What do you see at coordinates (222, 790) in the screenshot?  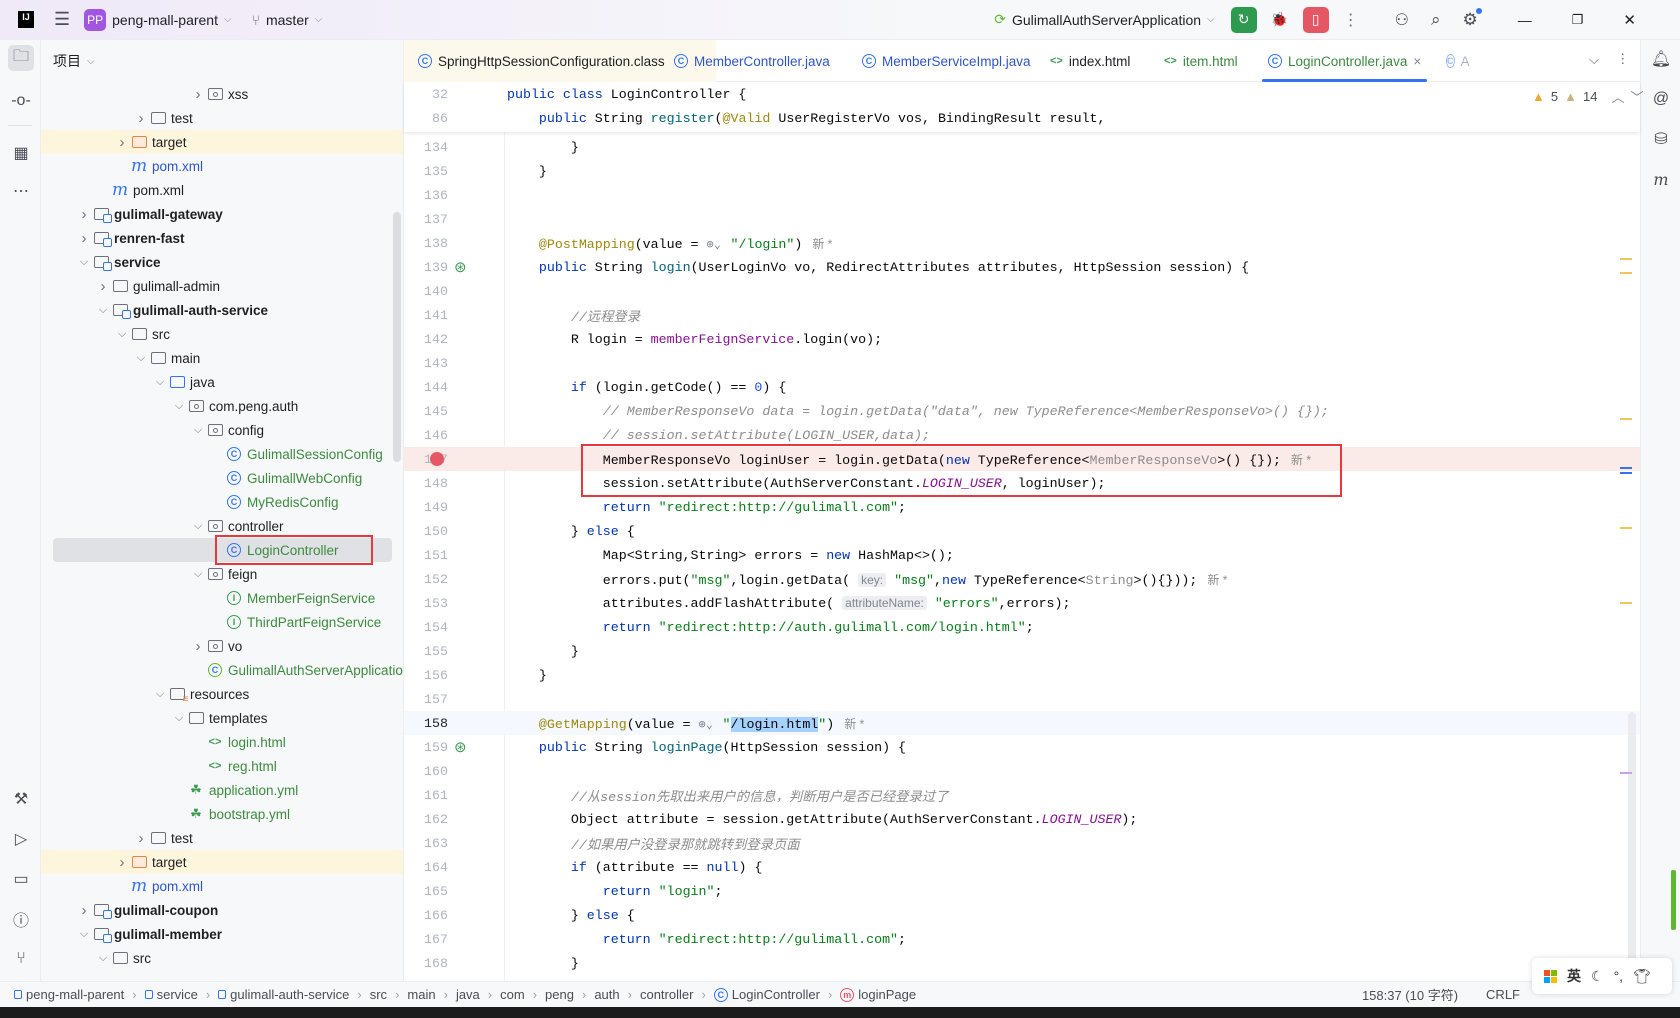 I see `tree-item: ☘ application.yml` at bounding box center [222, 790].